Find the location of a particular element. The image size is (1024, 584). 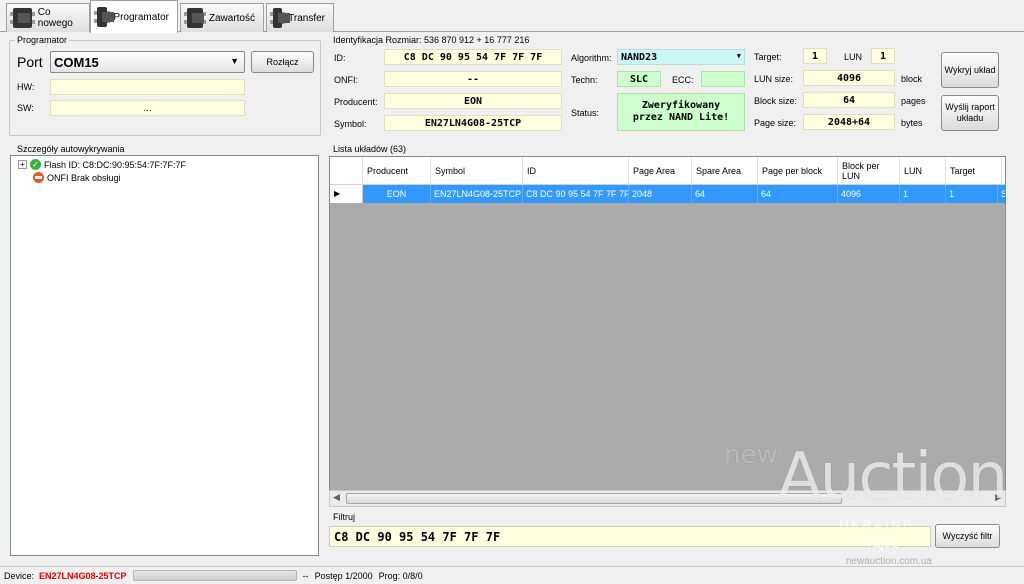

progress-bar is located at coordinates (214, 575).